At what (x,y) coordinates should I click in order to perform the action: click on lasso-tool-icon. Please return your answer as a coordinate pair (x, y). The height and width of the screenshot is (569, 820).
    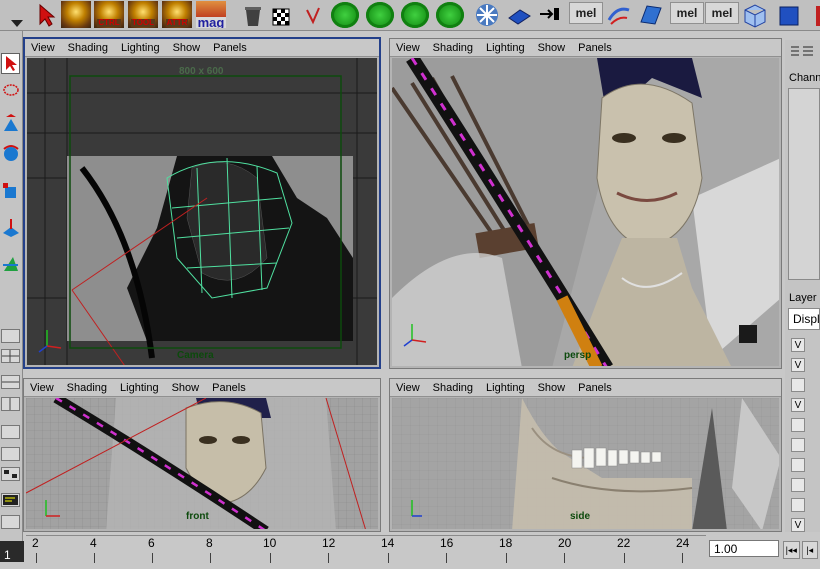
    Looking at the image, I should click on (10, 91).